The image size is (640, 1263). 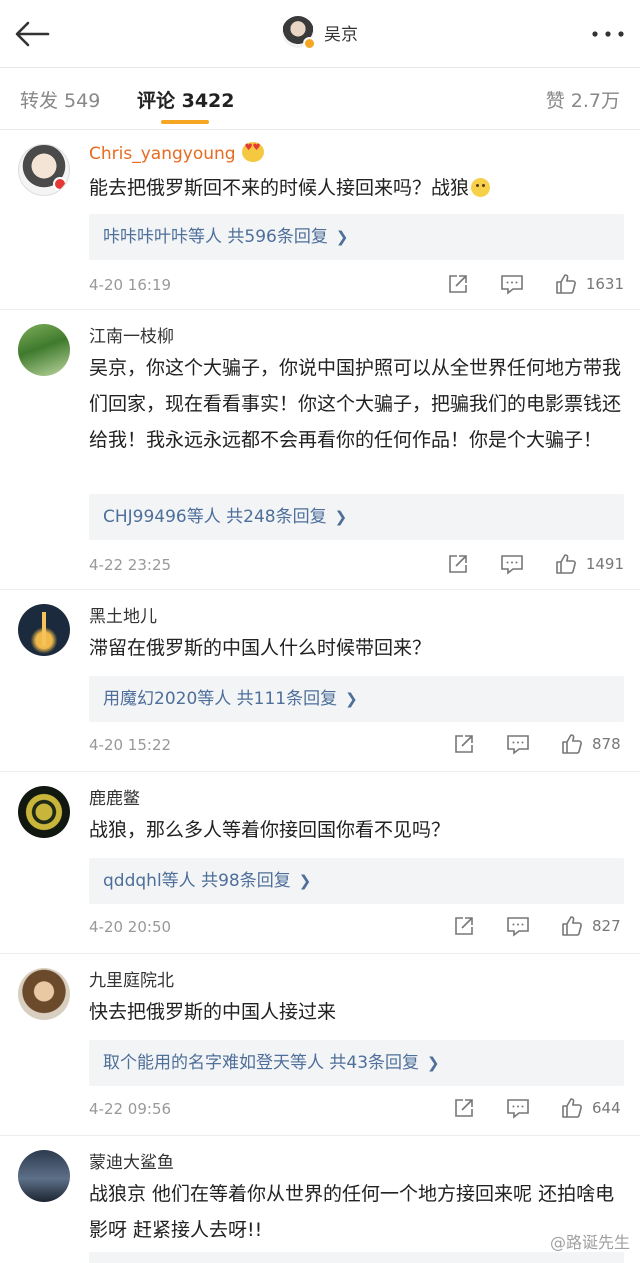 What do you see at coordinates (604, 564) in the screenshot?
I see `like-count: 1491` at bounding box center [604, 564].